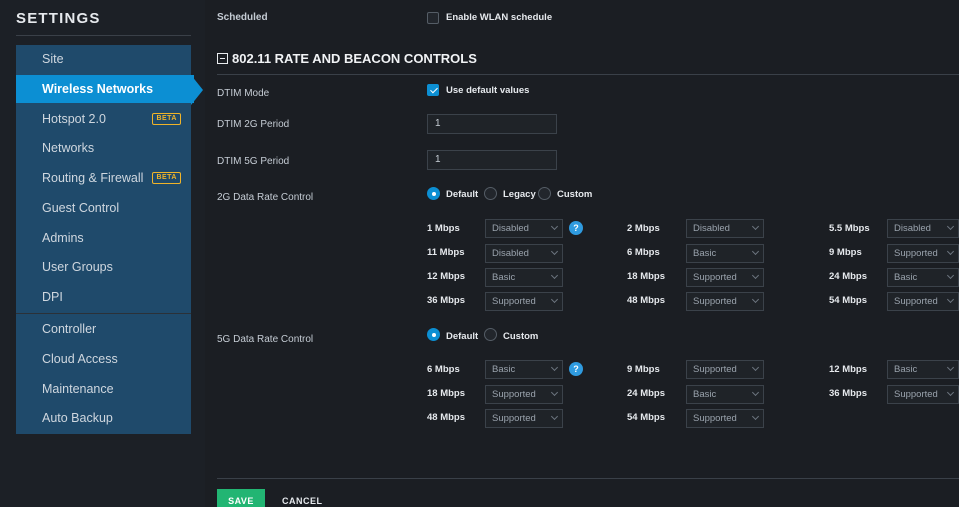 This screenshot has height=507, width=959. What do you see at coordinates (588, 478) in the screenshot?
I see `footer-divider` at bounding box center [588, 478].